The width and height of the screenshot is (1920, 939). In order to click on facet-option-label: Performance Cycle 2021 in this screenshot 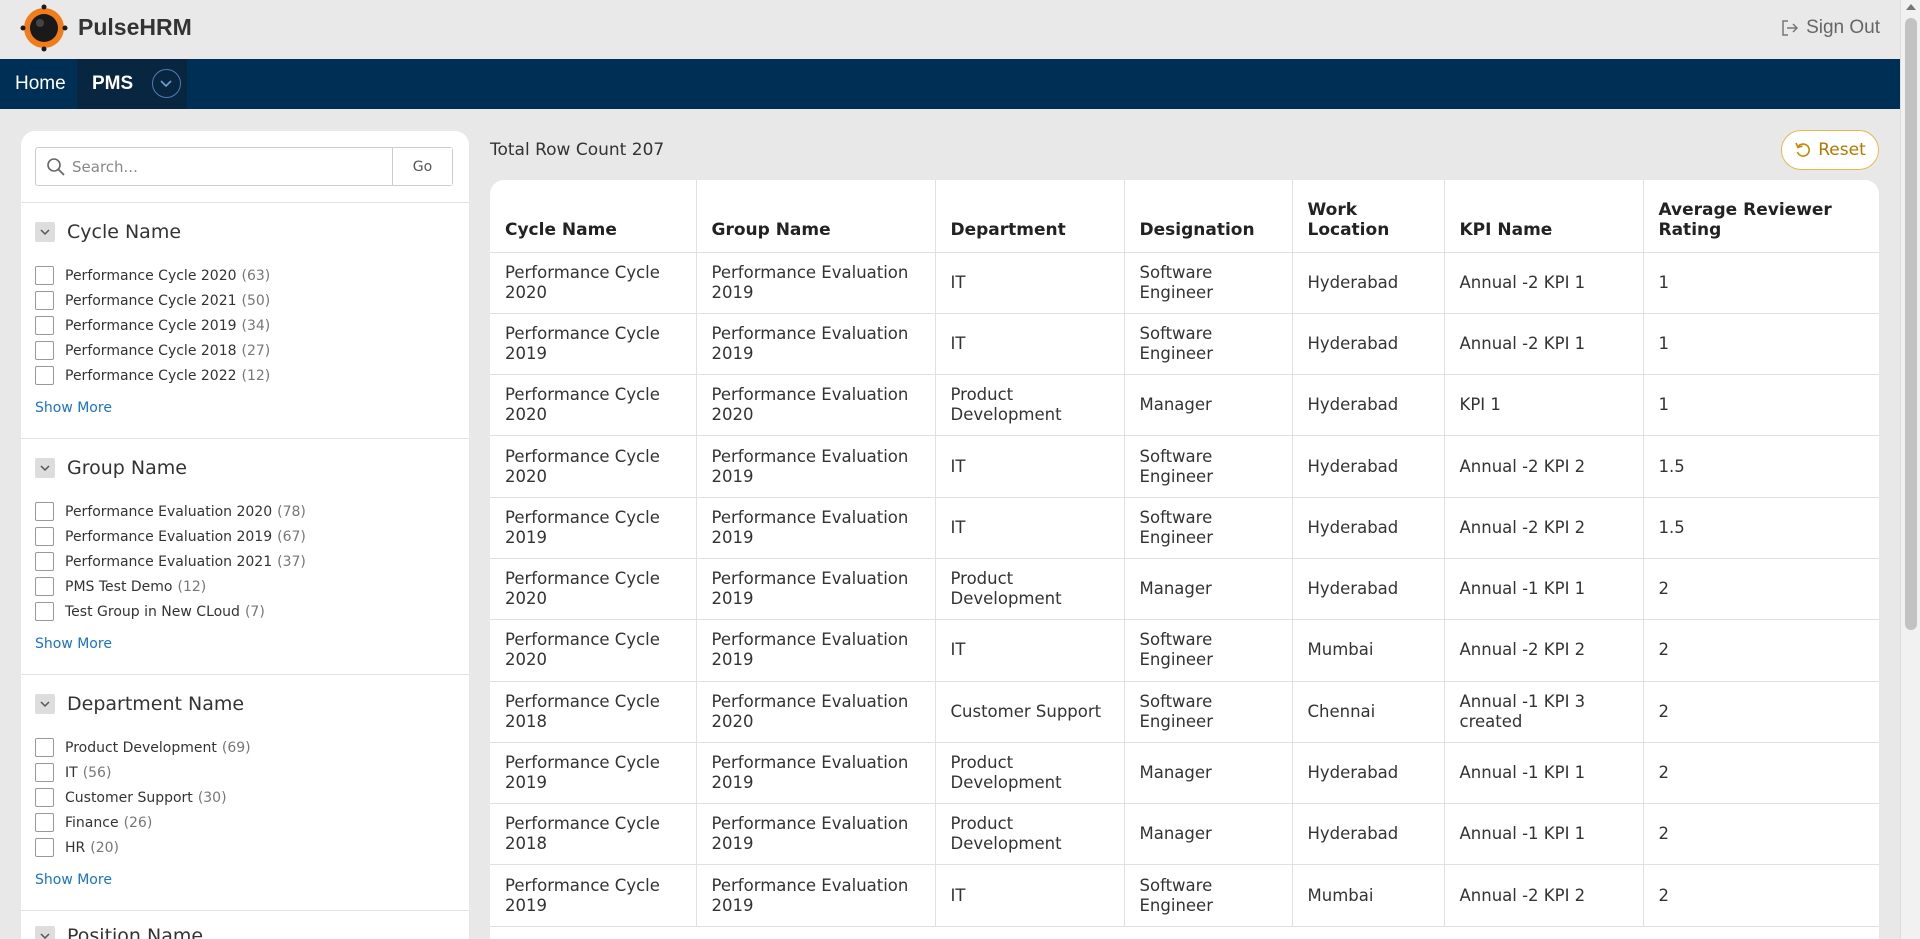, I will do `click(151, 300)`.